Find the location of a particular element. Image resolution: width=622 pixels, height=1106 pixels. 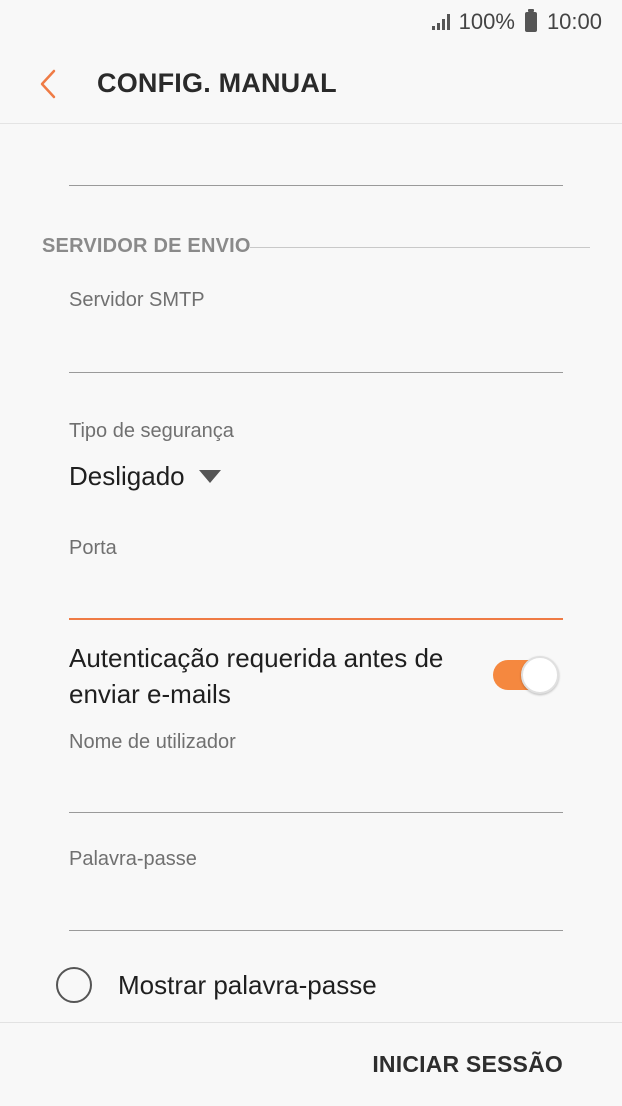

app-bar: CONFIG. MANUAL is located at coordinates (311, 84).